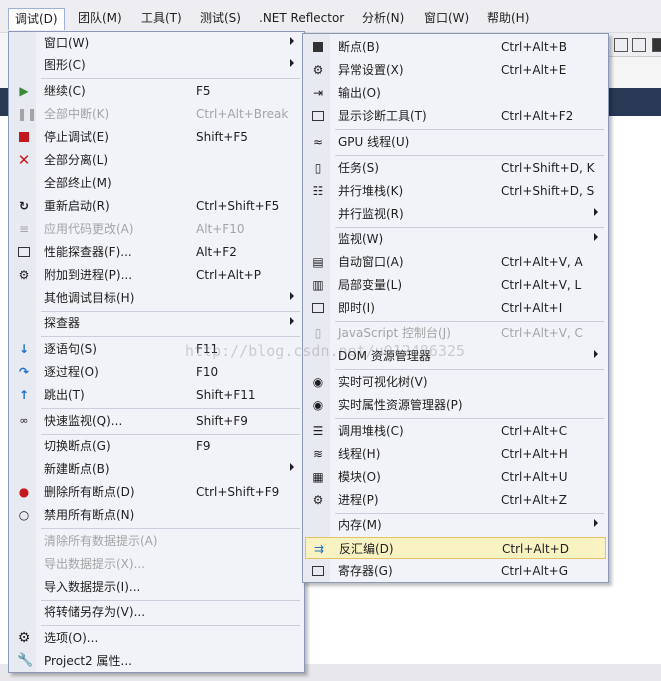  What do you see at coordinates (455, 70) in the screenshot?
I see `menu-item-exception-settings: ⚙ 异常设置(X) Ctrl+Alt+E` at bounding box center [455, 70].